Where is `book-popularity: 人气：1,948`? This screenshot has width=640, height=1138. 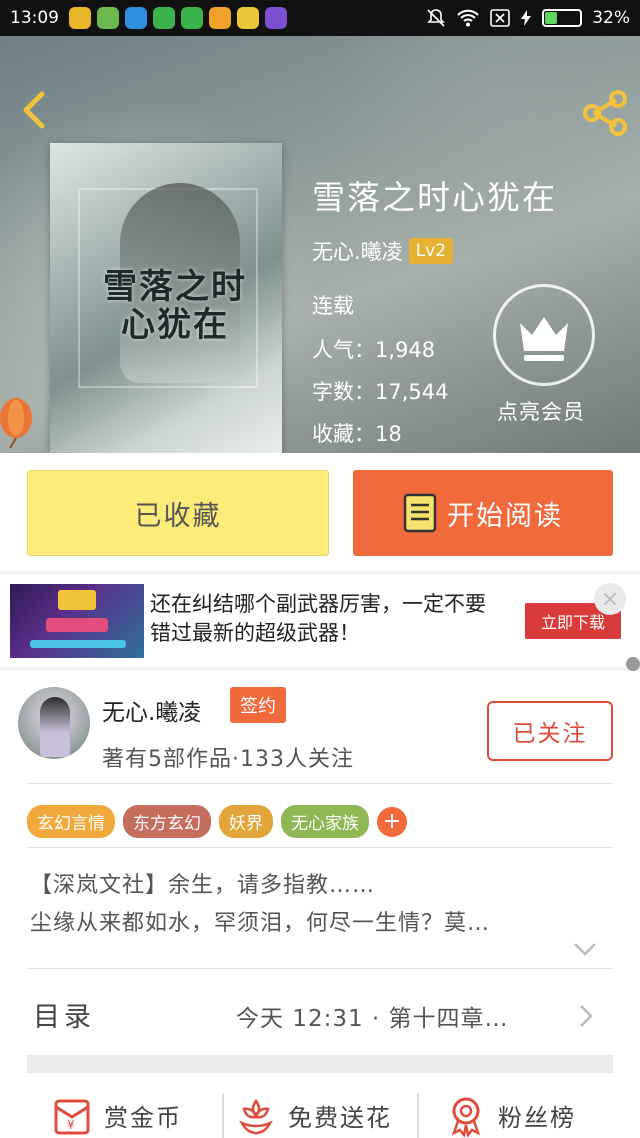 book-popularity: 人气：1,948 is located at coordinates (374, 350).